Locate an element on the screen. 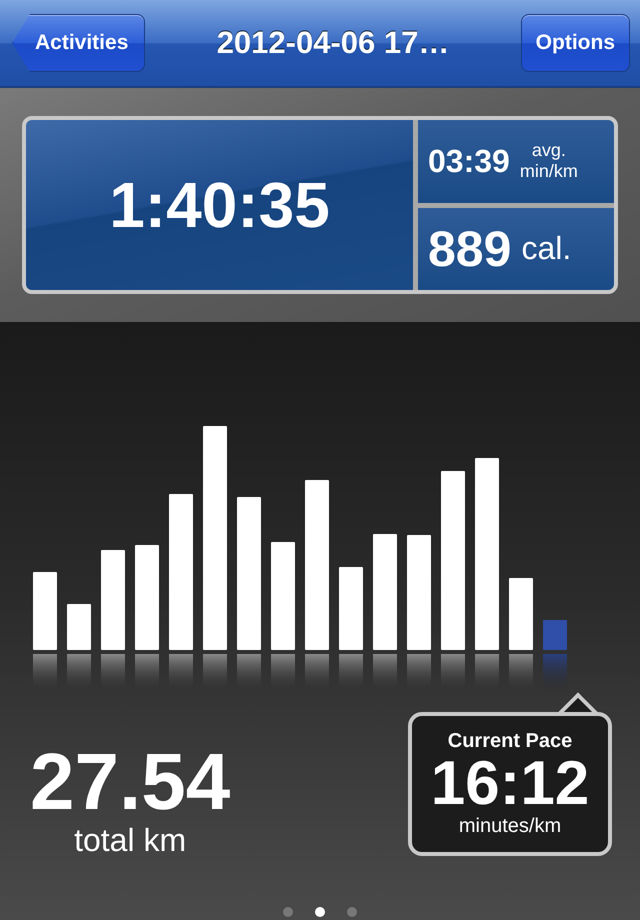  options-button: Options is located at coordinates (575, 43).